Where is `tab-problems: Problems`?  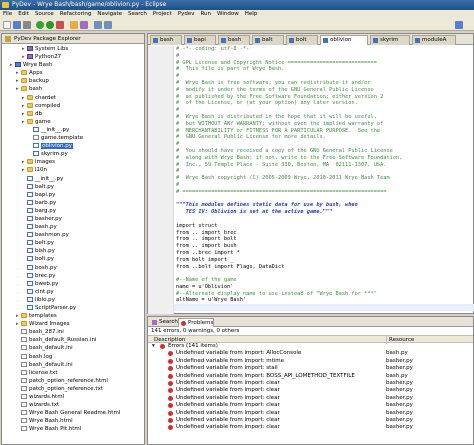
tab-problems: Problems is located at coordinates (196, 322).